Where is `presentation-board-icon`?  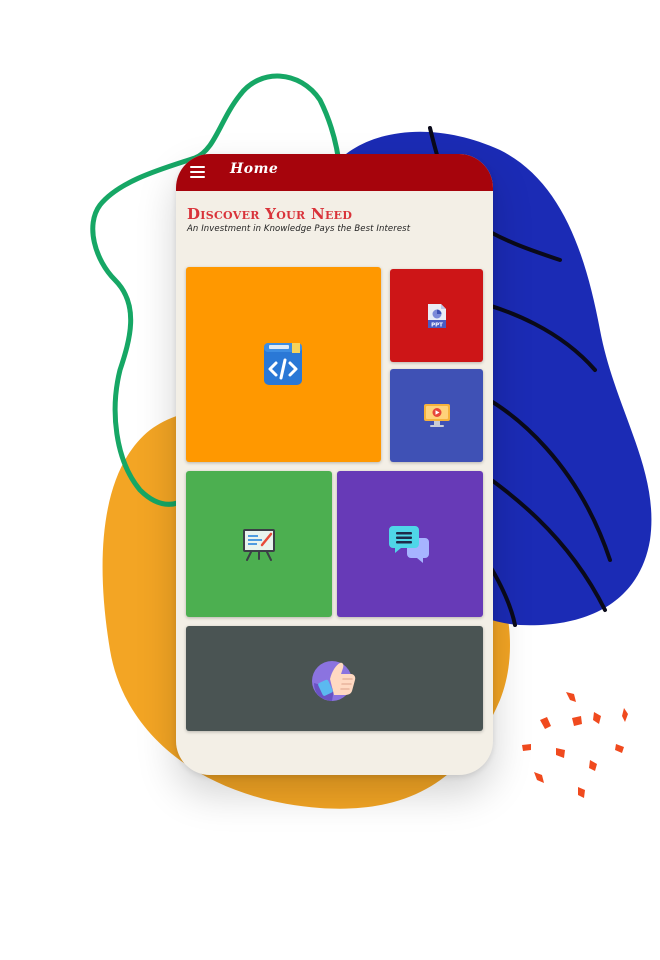
presentation-board-icon is located at coordinates (259, 545).